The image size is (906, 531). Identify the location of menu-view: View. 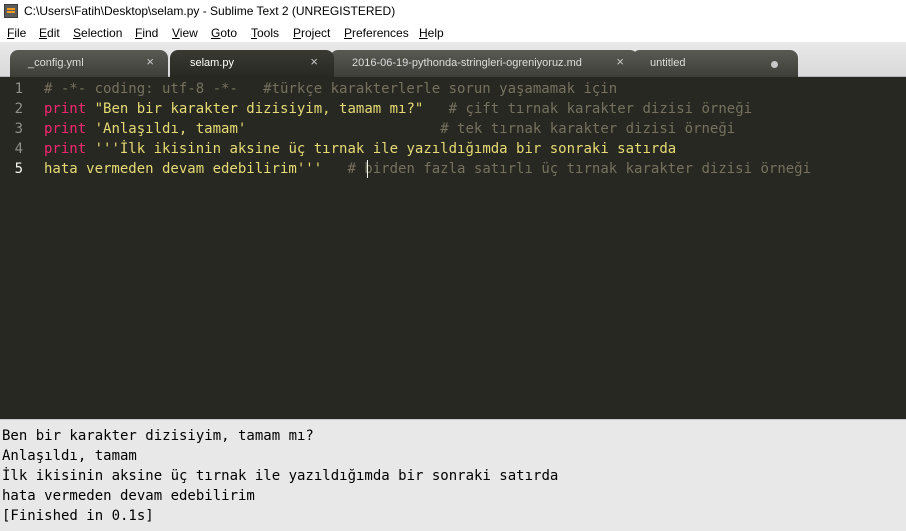
(185, 33).